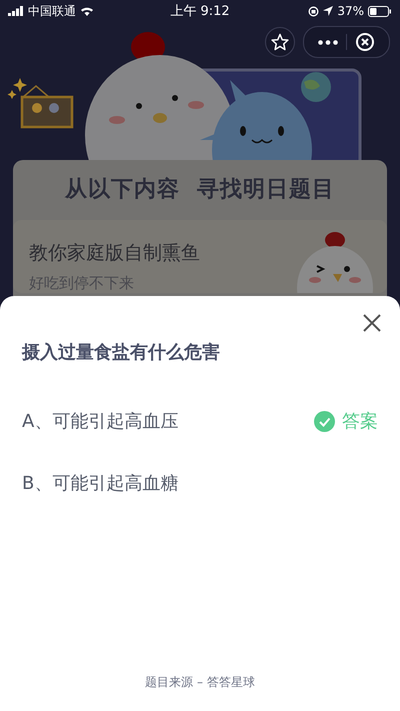 The width and height of the screenshot is (400, 711). What do you see at coordinates (380, 11) in the screenshot?
I see `battery-icon` at bounding box center [380, 11].